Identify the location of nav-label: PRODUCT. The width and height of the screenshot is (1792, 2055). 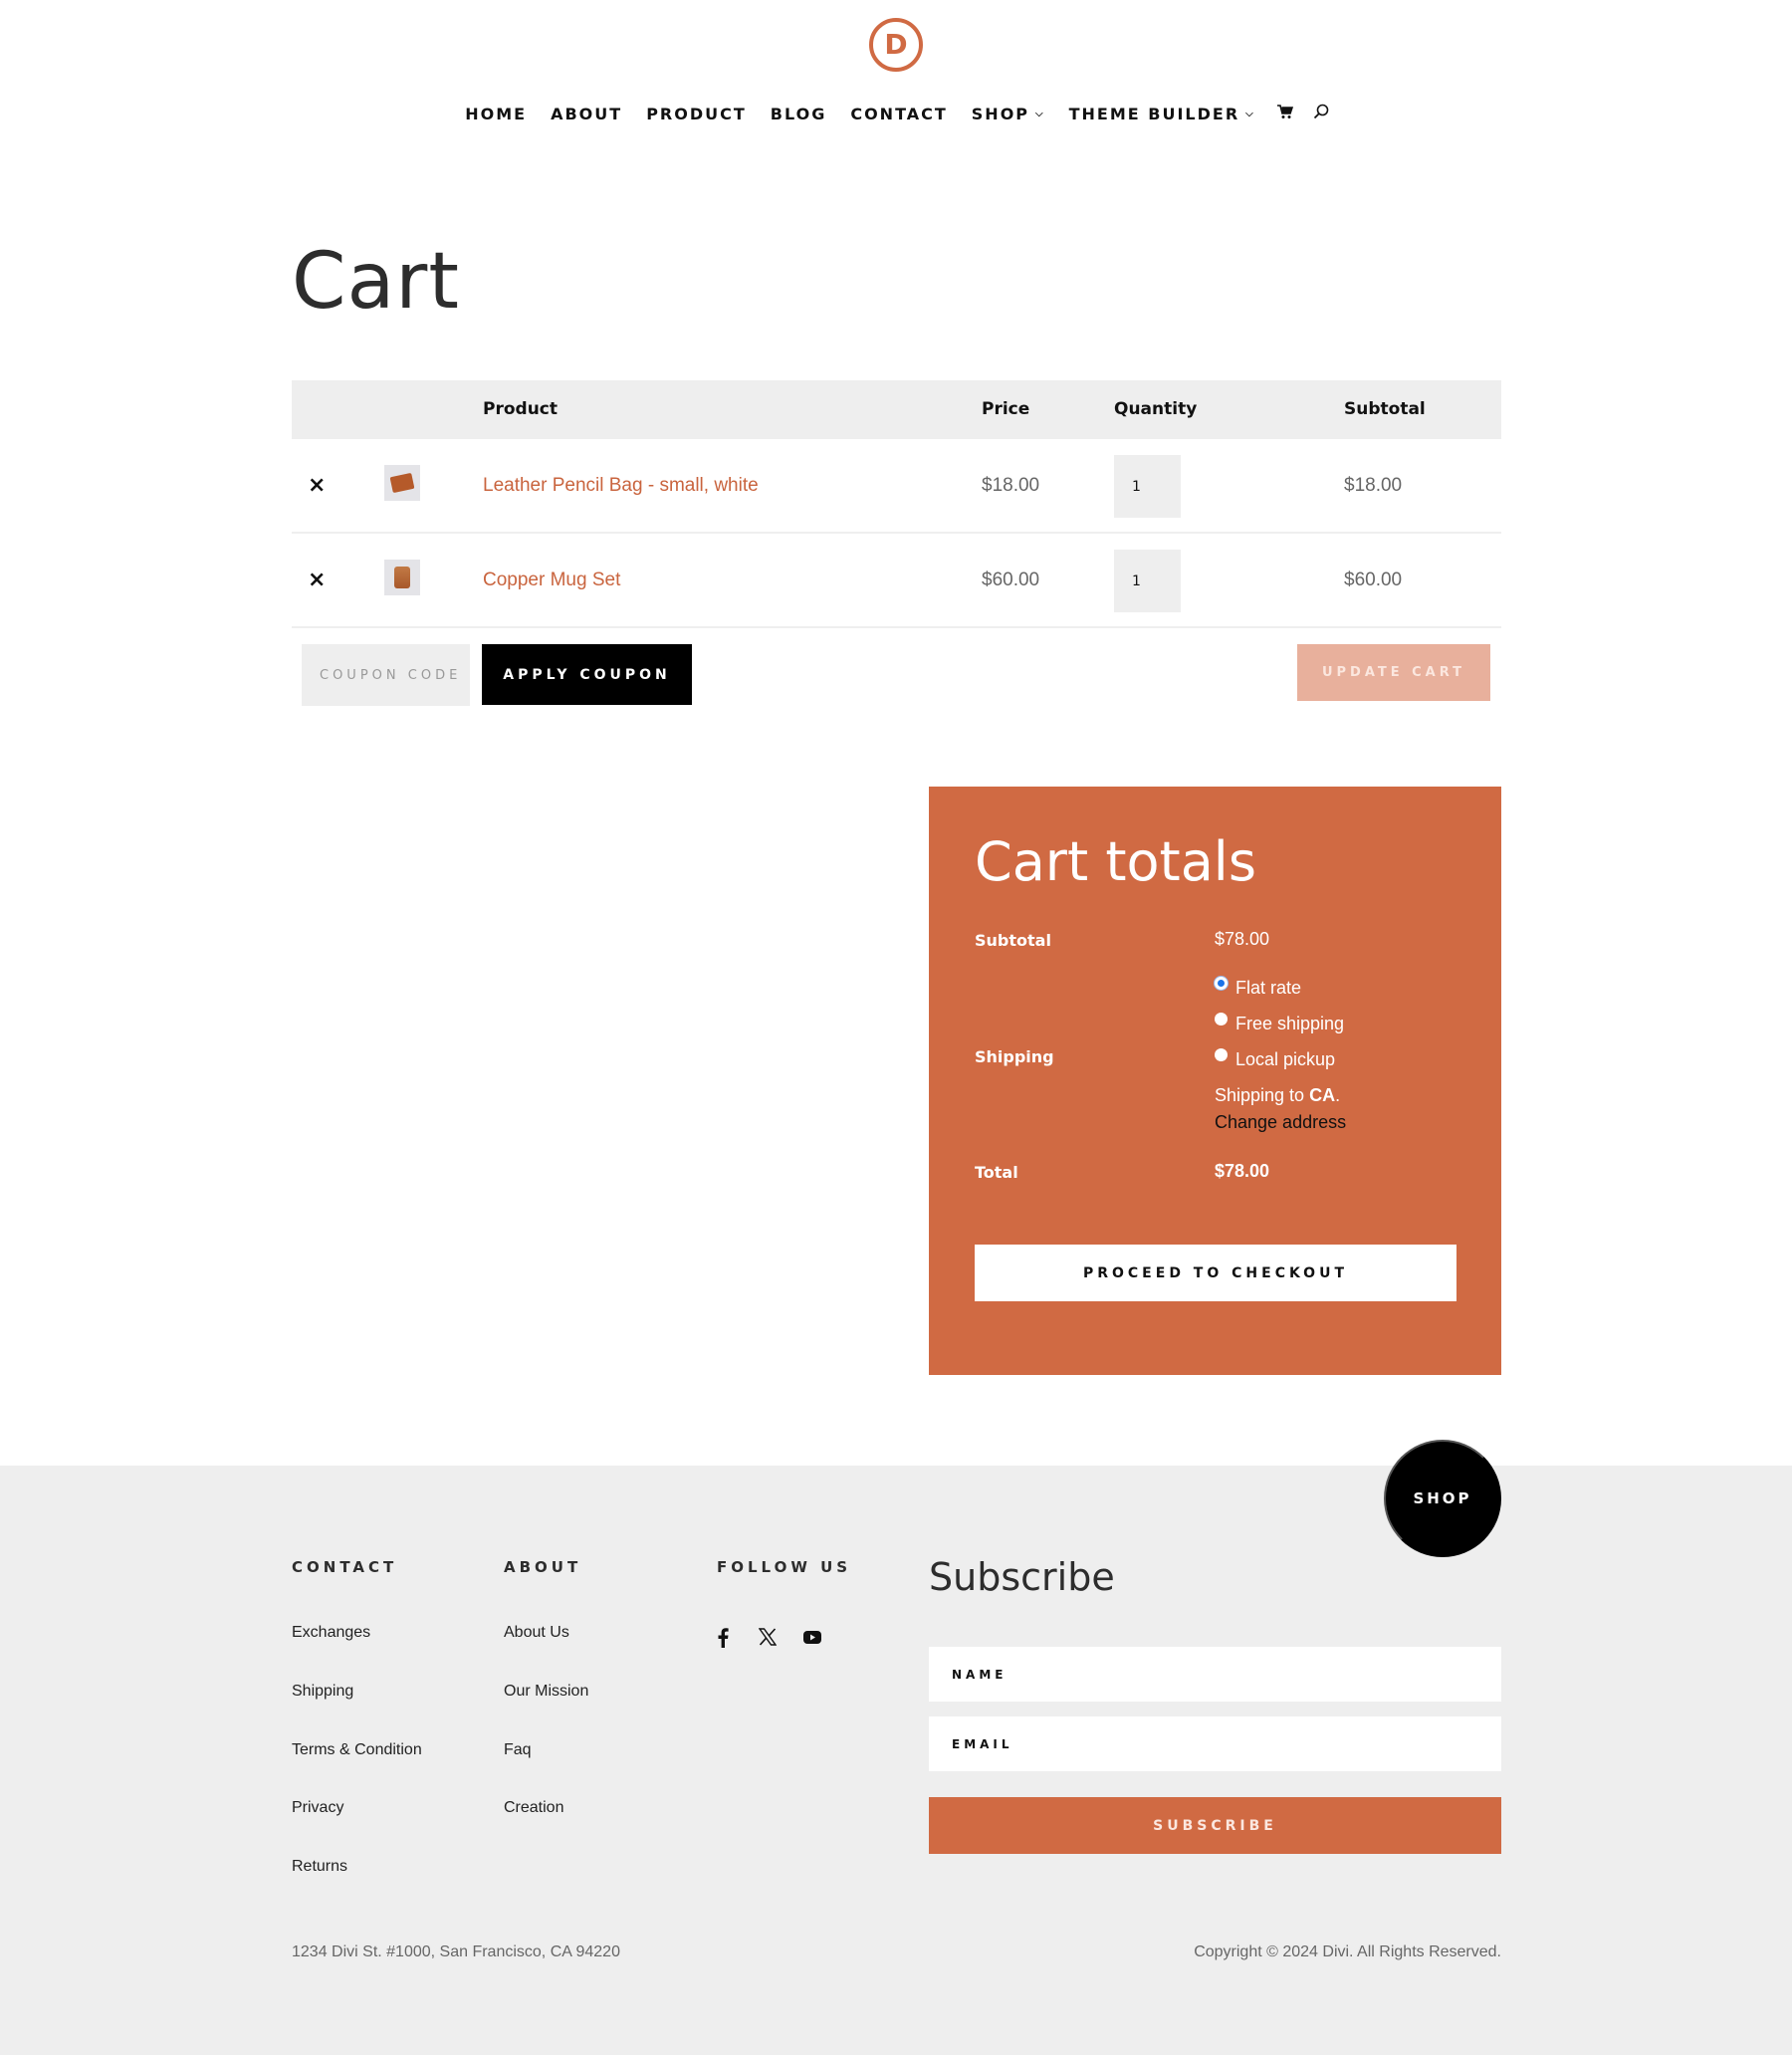
(697, 114).